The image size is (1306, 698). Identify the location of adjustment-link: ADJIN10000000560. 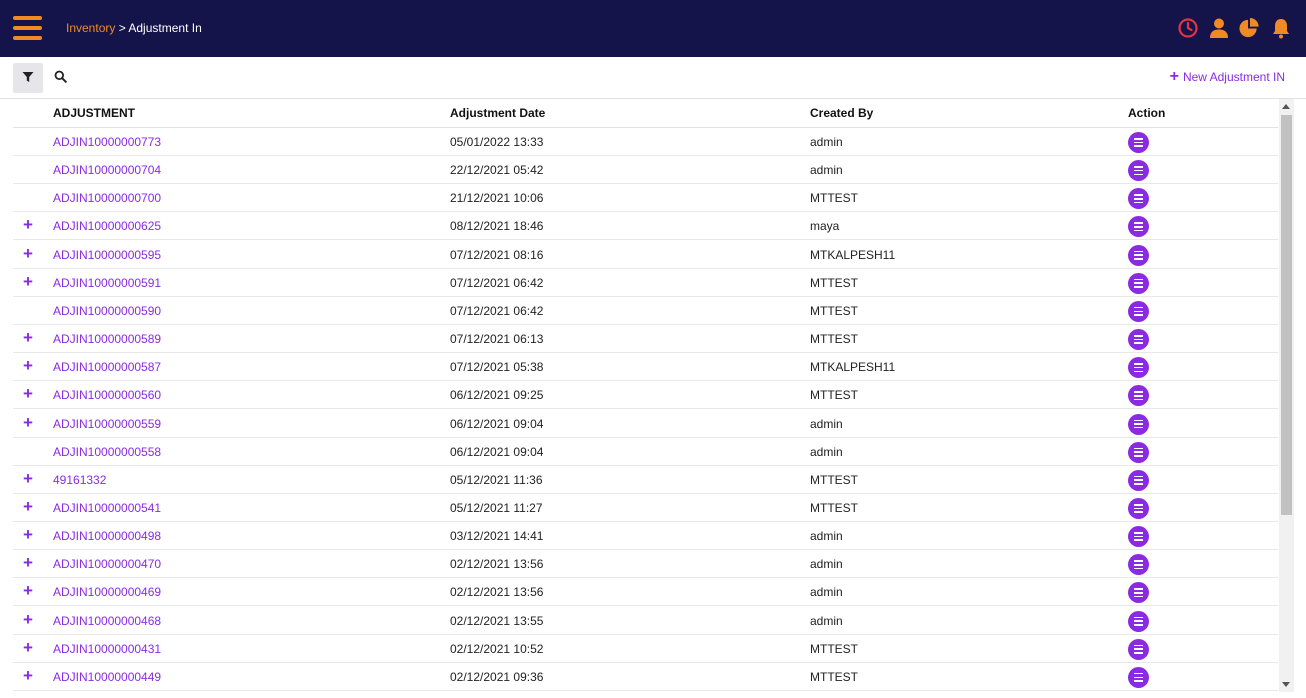
(107, 395).